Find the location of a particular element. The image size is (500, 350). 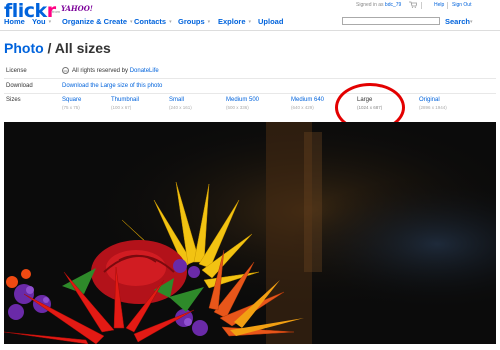

license-label: License is located at coordinates (16, 71).